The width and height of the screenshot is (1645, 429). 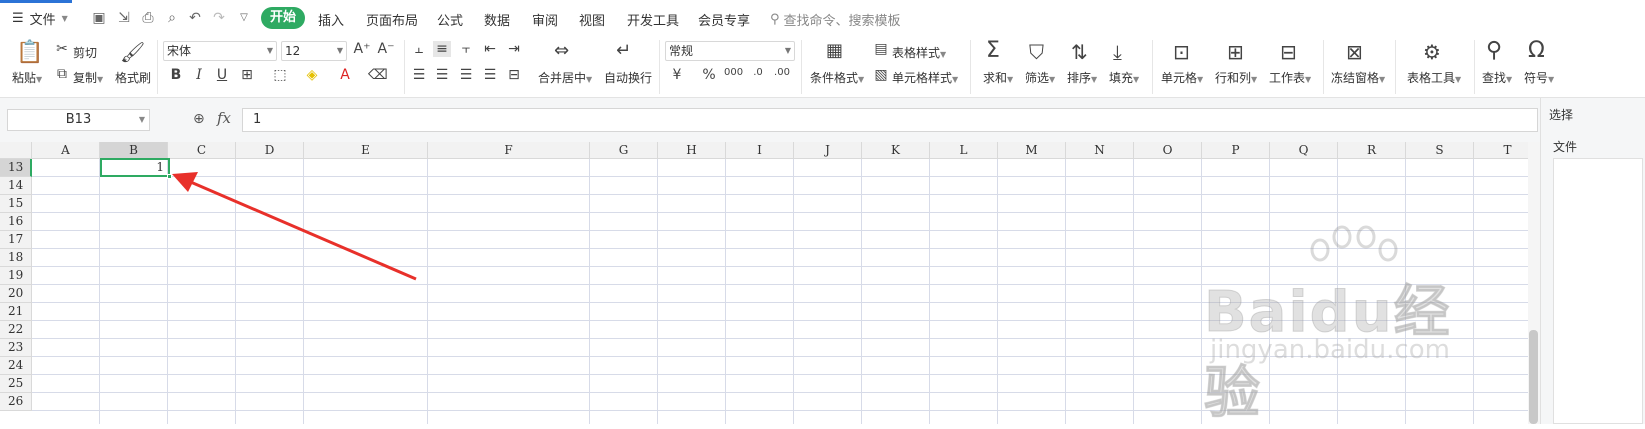 I want to click on red-arrow-annotation, so click(x=294, y=226).